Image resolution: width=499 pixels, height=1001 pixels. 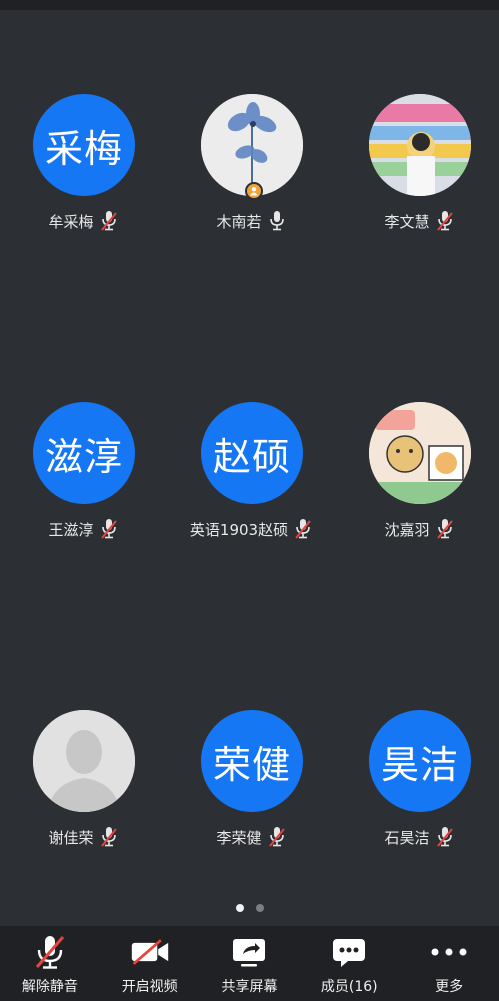 I want to click on page-indicator, so click(x=249, y=909).